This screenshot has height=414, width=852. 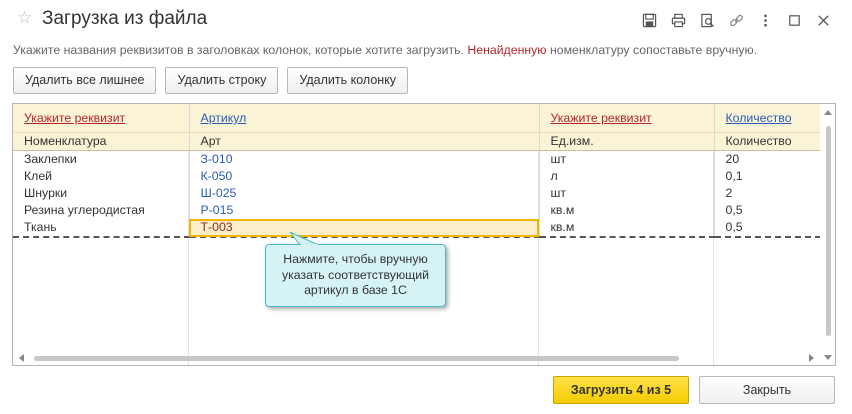 What do you see at coordinates (767, 141) in the screenshot?
I see `column-name: Количество` at bounding box center [767, 141].